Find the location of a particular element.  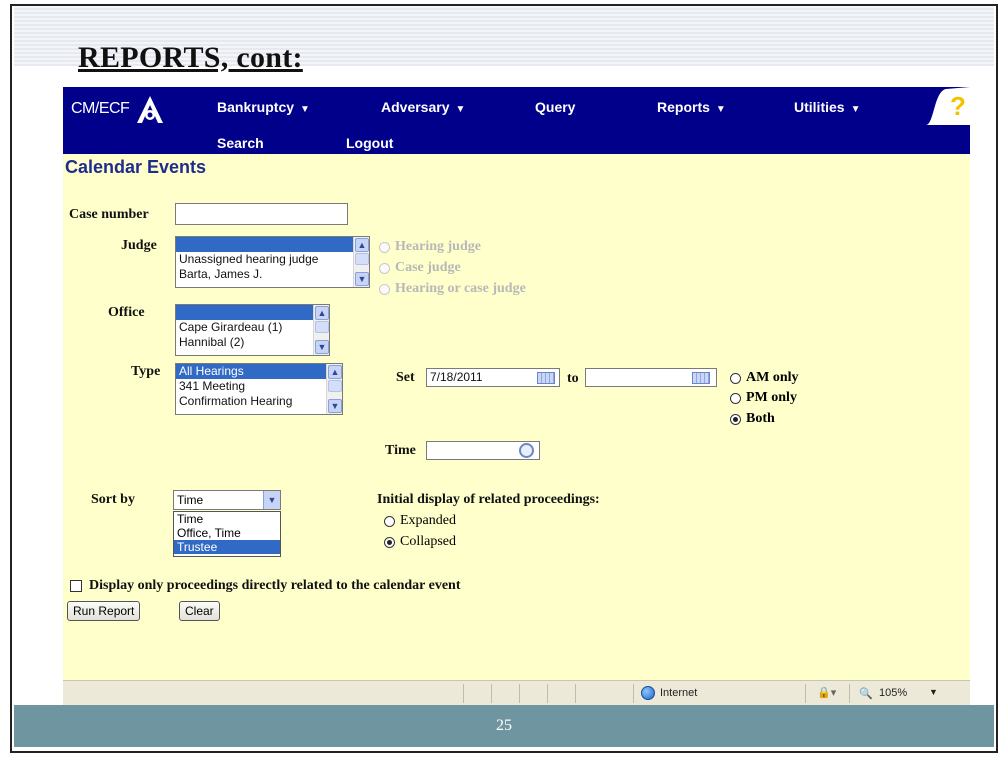

both-radio: Both is located at coordinates (752, 419).